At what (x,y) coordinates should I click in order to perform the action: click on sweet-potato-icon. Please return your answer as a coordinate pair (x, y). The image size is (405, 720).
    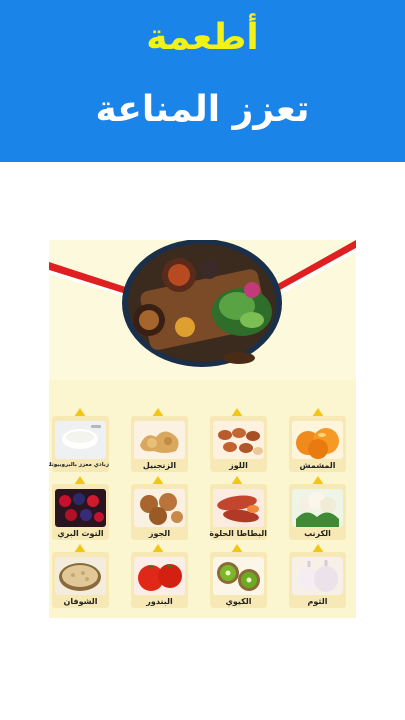
    Looking at the image, I should click on (238, 508).